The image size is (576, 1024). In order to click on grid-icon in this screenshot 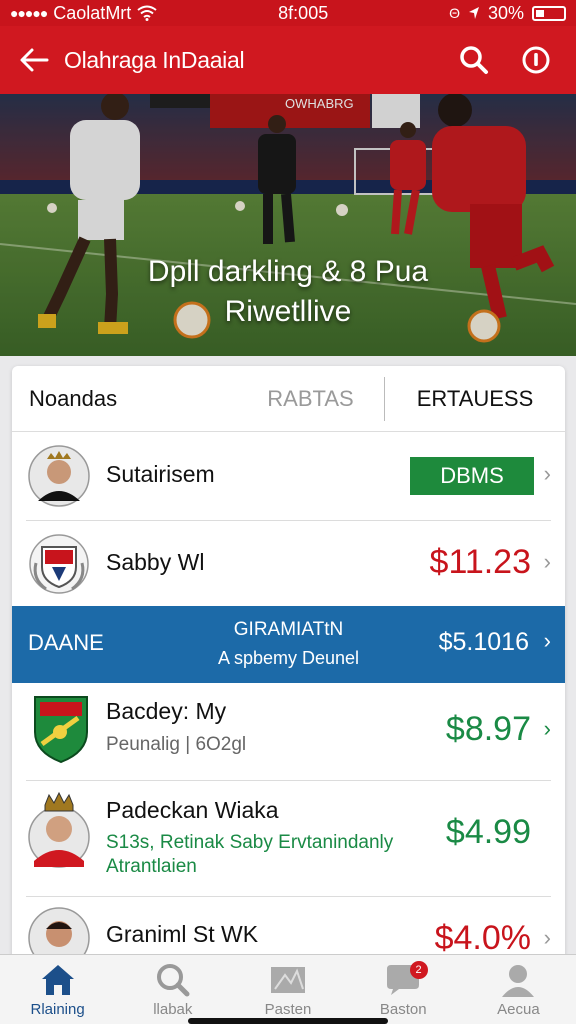, I will do `click(288, 980)`.